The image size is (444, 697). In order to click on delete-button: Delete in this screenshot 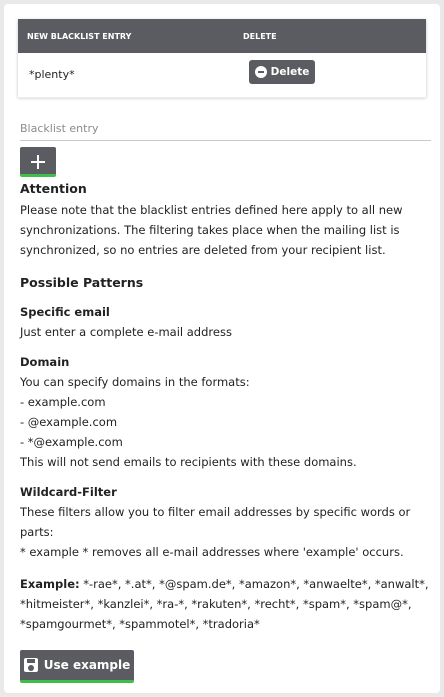, I will do `click(282, 72)`.